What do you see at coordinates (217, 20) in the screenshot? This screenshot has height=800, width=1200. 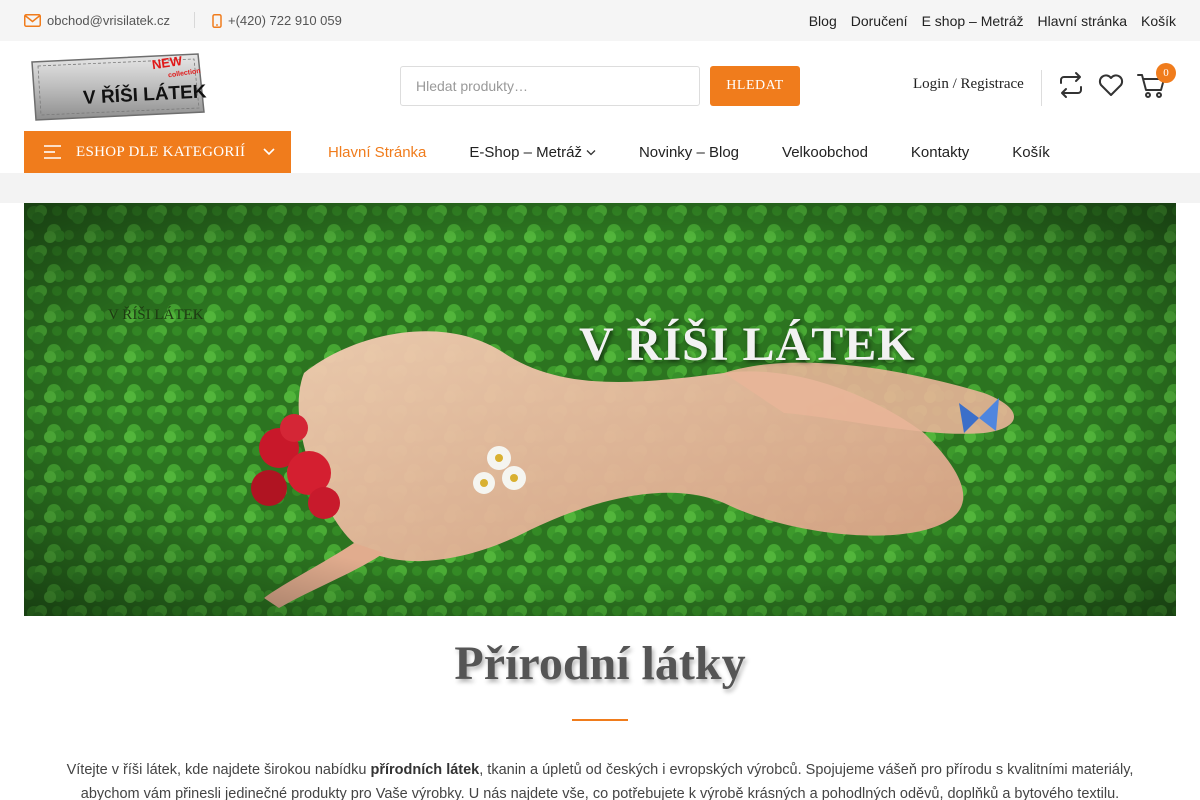 I see `phone-icon` at bounding box center [217, 20].